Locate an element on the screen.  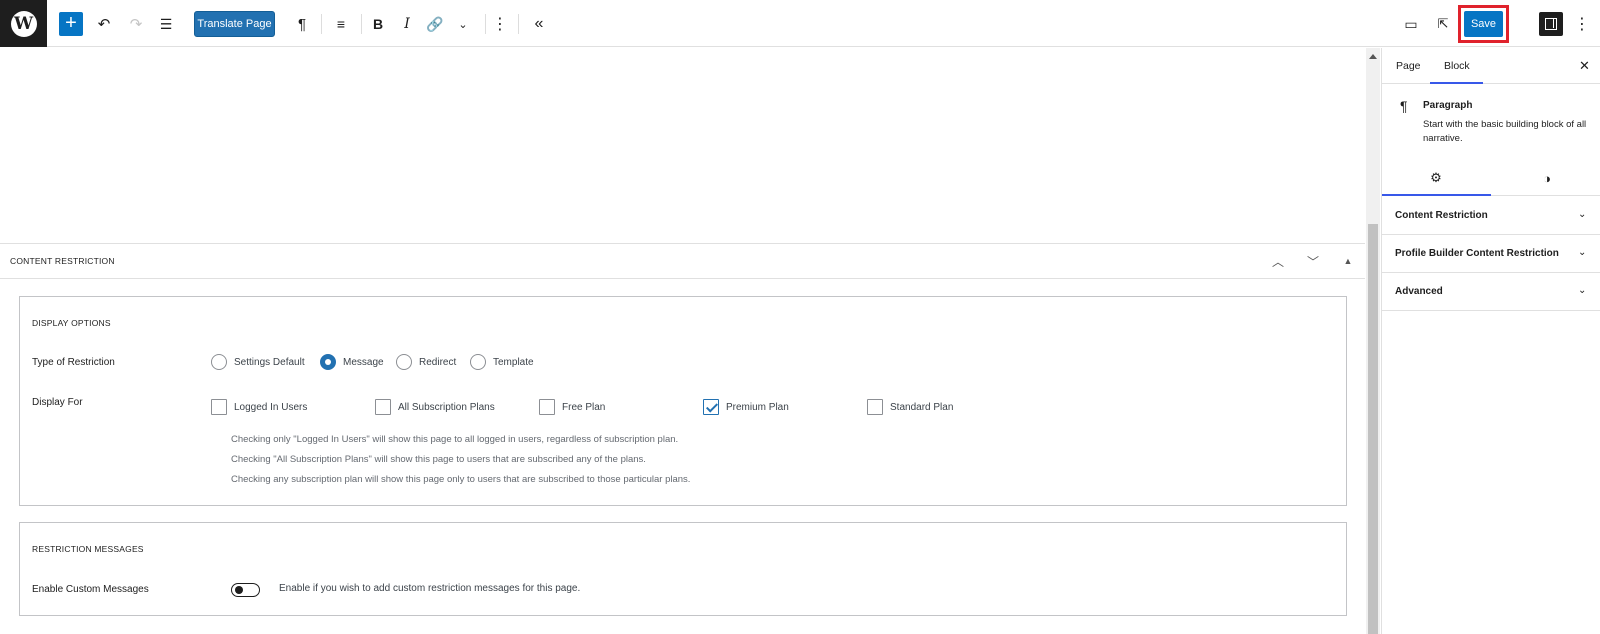
options-menu-icon: ⋮ is located at coordinates (1582, 24).